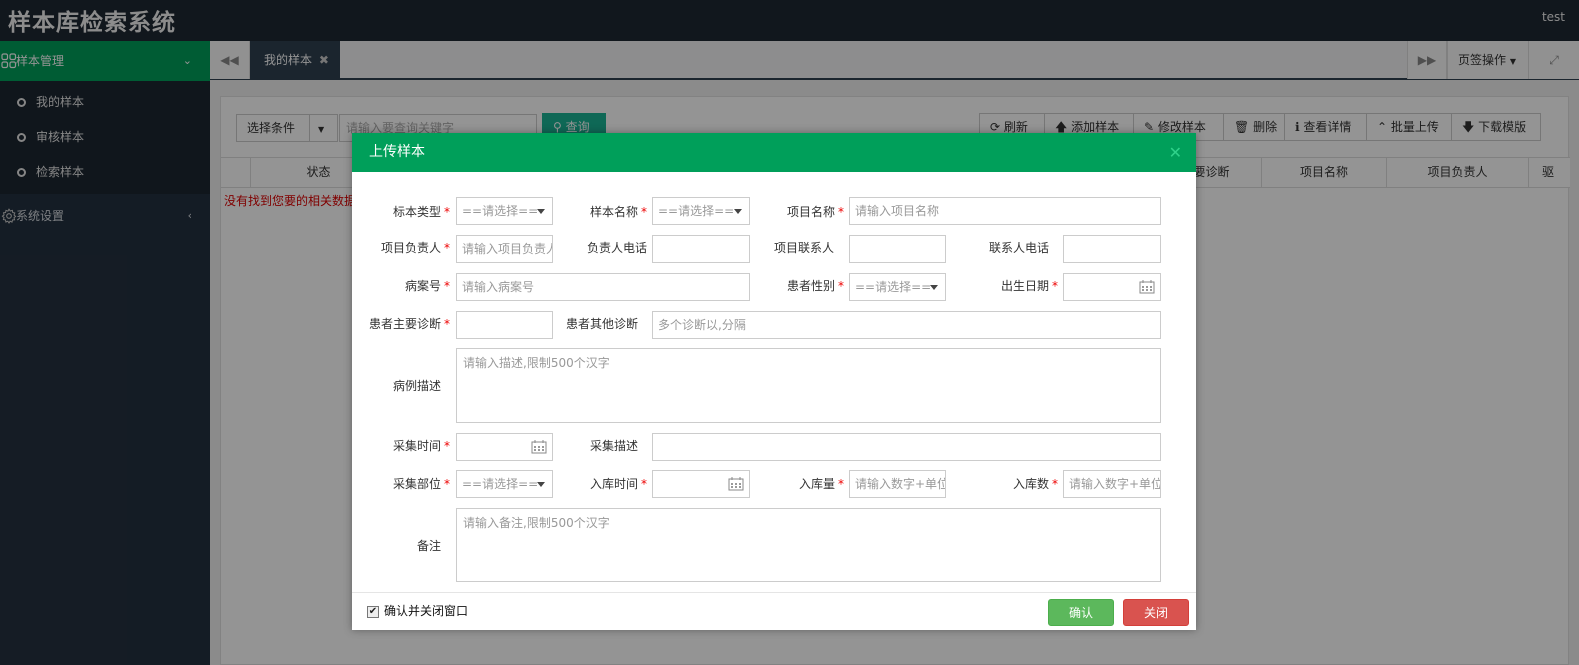  I want to click on field-label: 出生日期, so click(1024, 286).